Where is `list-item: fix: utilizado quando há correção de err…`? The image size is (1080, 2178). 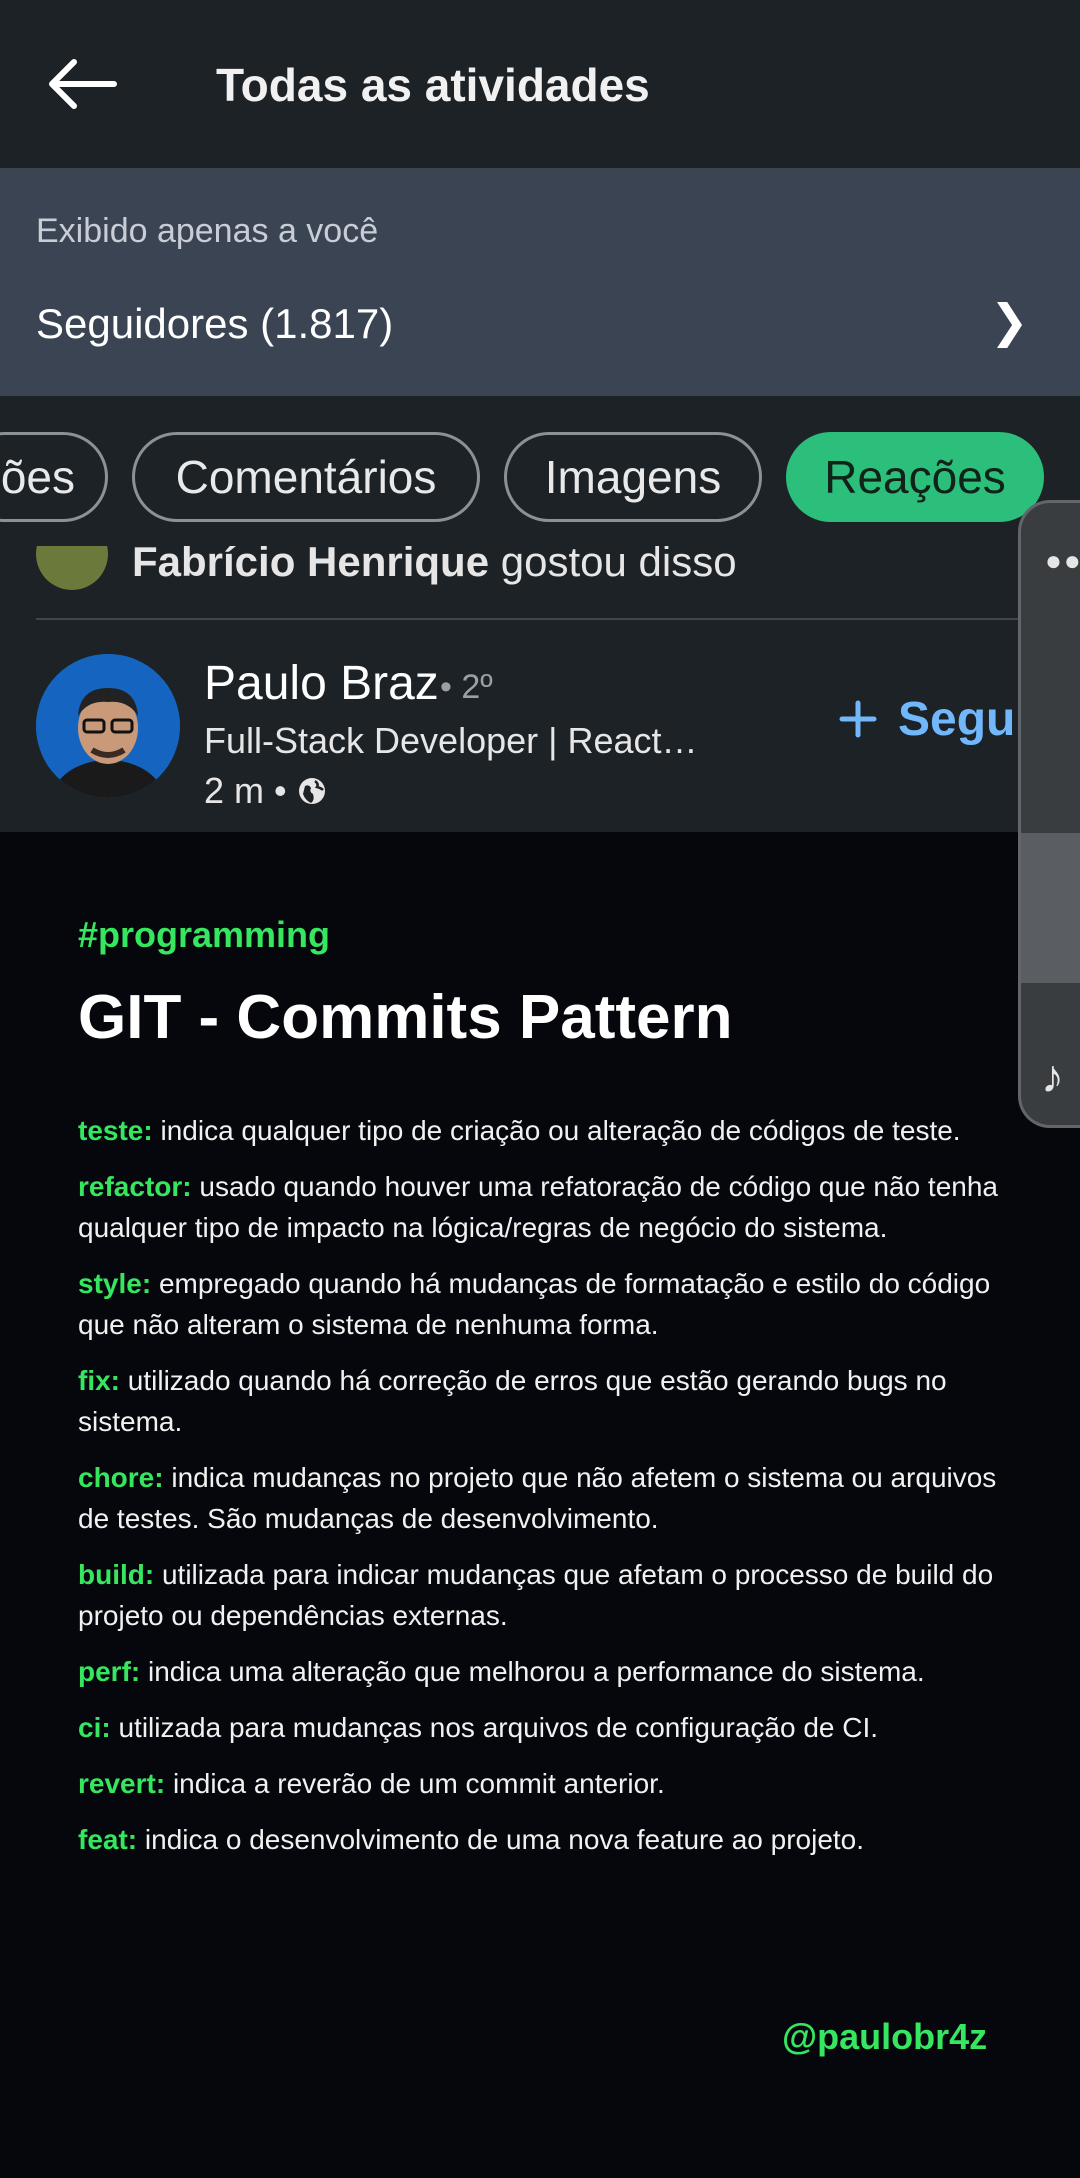
list-item: fix: utilizado quando há correção de err… is located at coordinates (512, 1401).